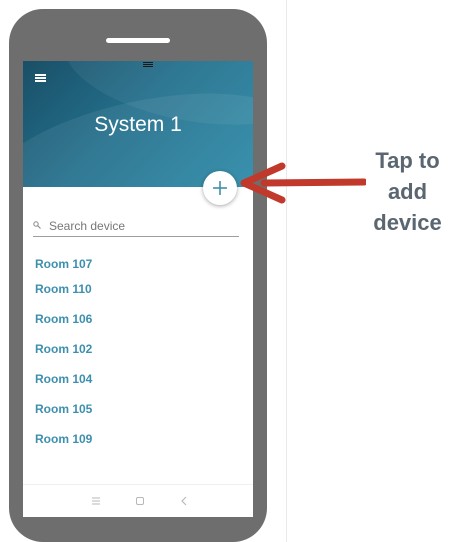 The width and height of the screenshot is (452, 542). I want to click on speaker-slot, so click(138, 40).